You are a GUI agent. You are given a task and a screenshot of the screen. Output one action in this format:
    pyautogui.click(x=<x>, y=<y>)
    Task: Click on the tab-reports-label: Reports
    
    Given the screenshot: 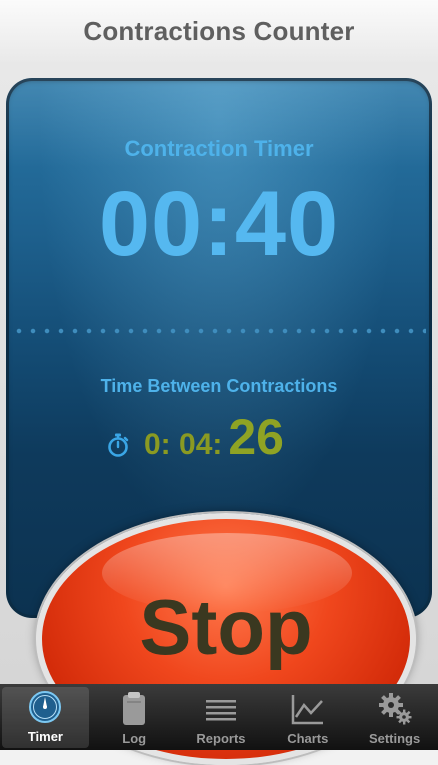 What is the action you would take?
    pyautogui.click(x=221, y=738)
    